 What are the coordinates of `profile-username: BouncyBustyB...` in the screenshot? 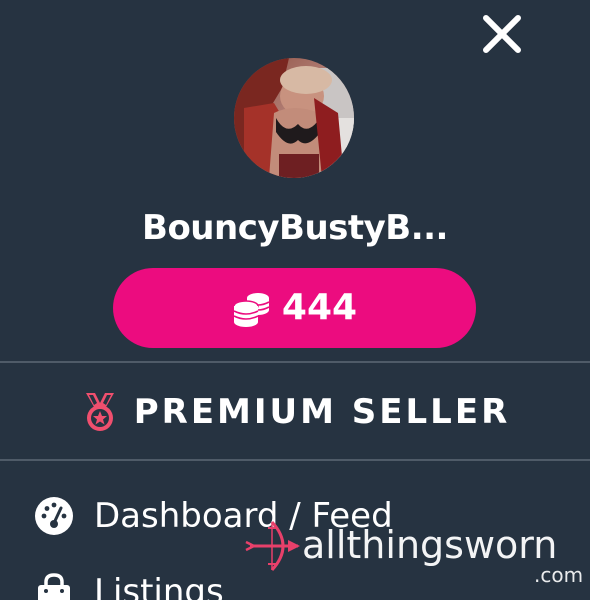 It's located at (295, 228).